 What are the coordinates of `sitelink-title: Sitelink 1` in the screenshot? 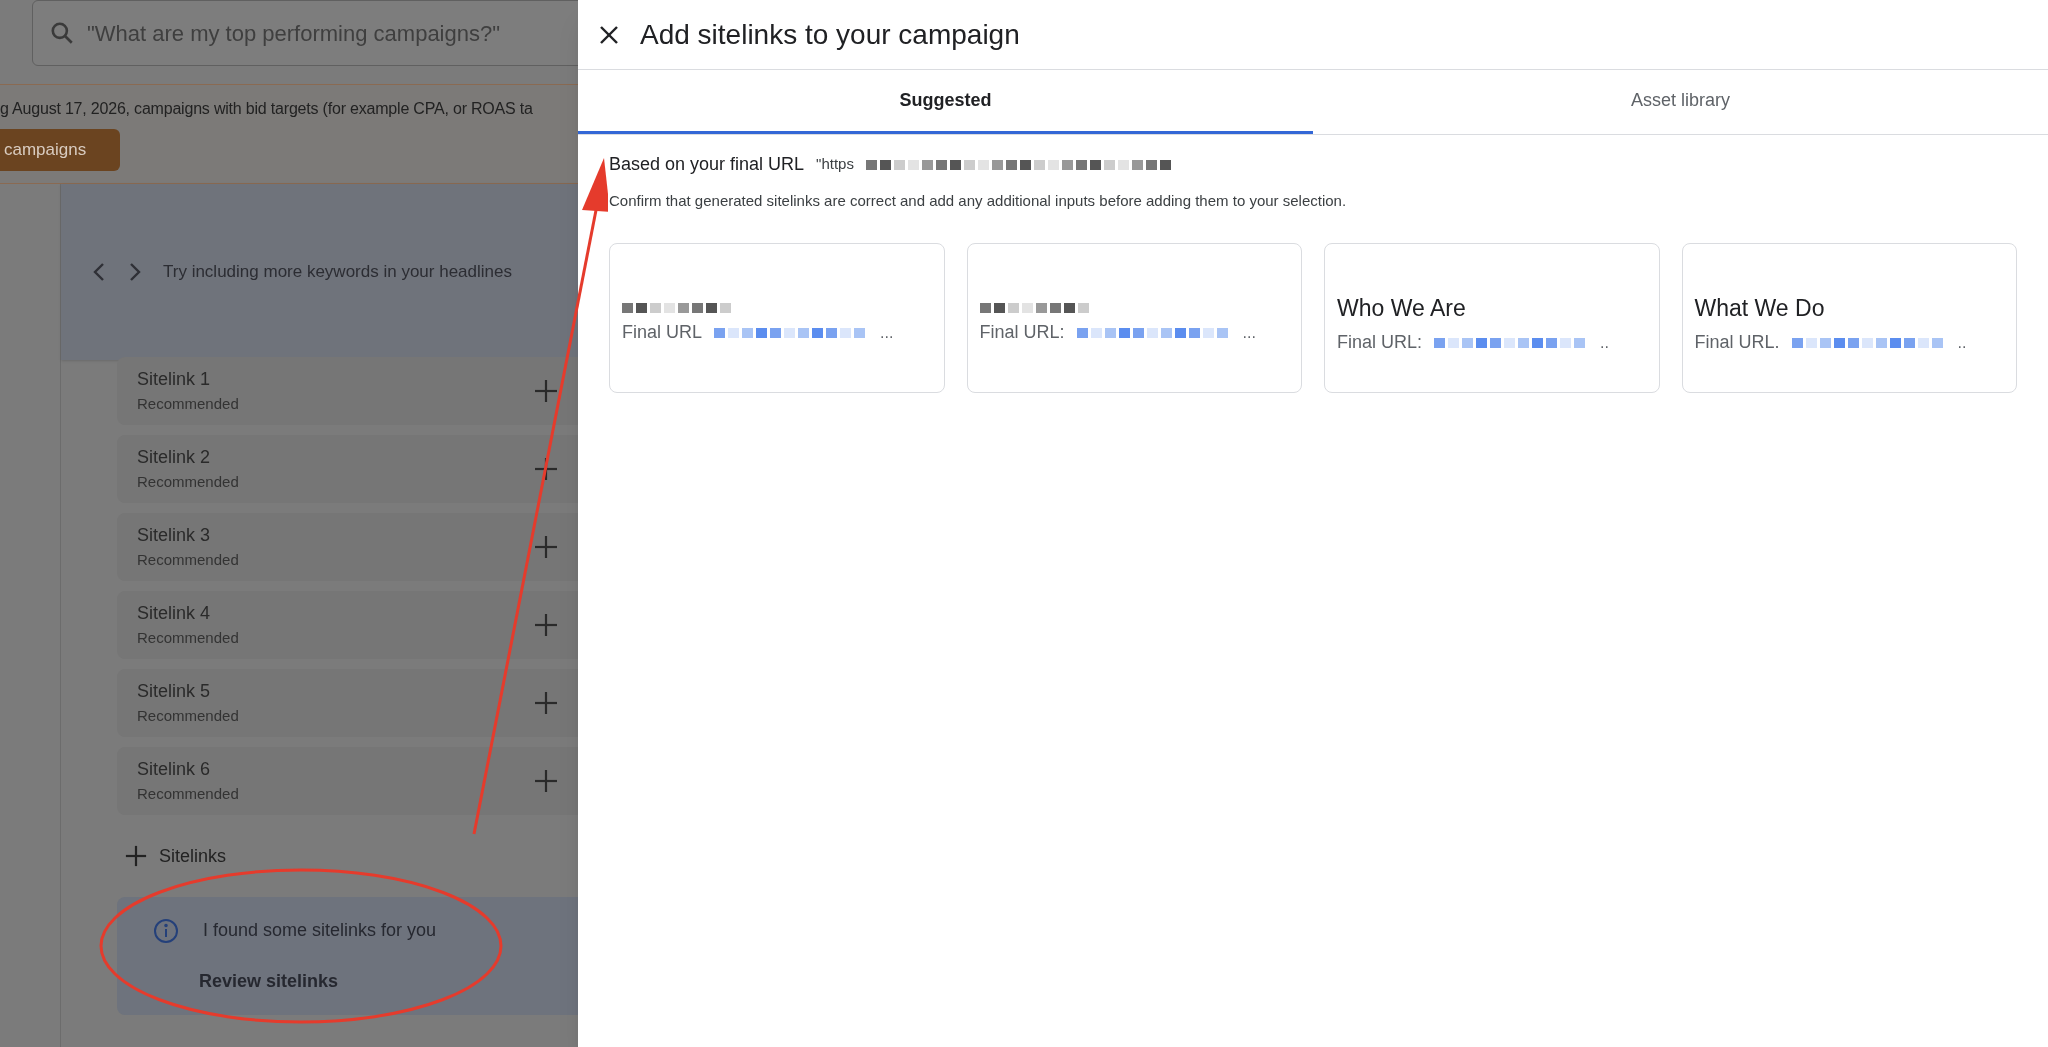 It's located at (174, 380).